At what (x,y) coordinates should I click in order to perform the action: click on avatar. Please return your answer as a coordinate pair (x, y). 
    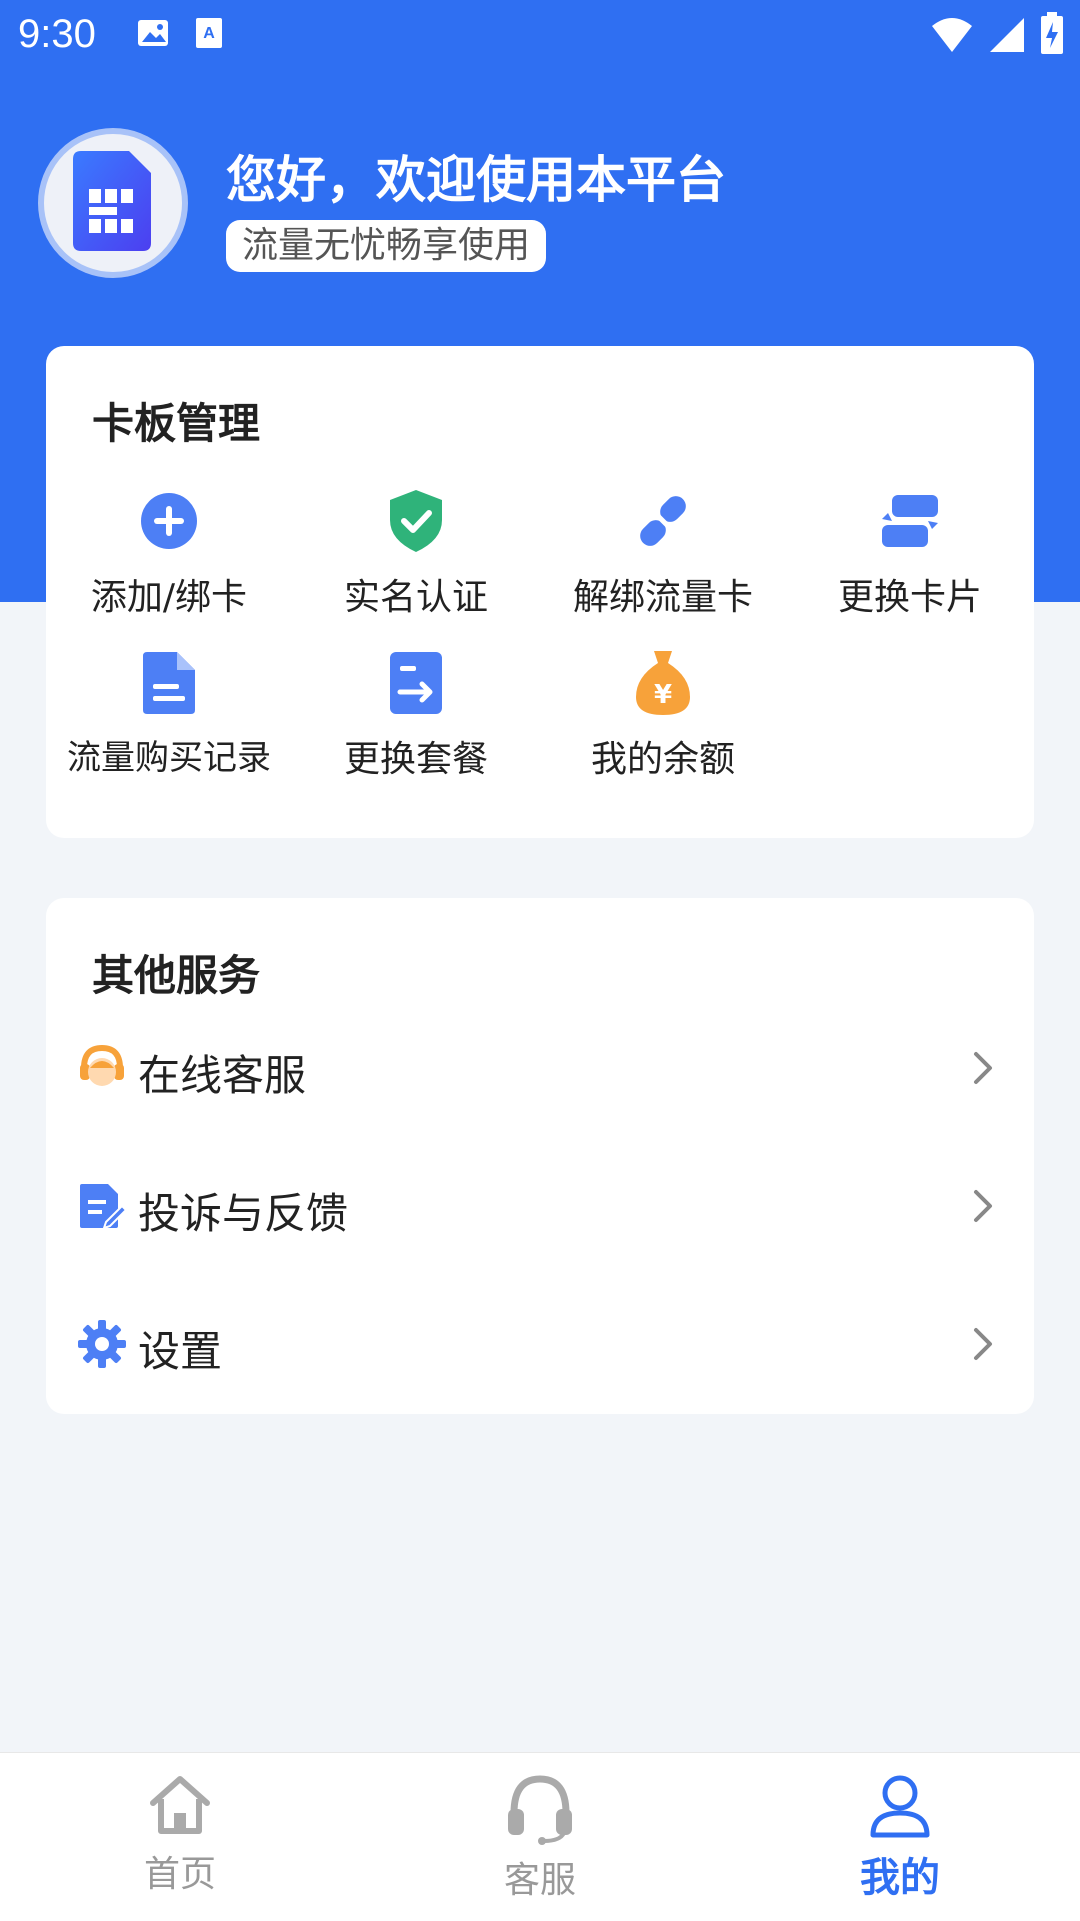
    Looking at the image, I should click on (113, 203).